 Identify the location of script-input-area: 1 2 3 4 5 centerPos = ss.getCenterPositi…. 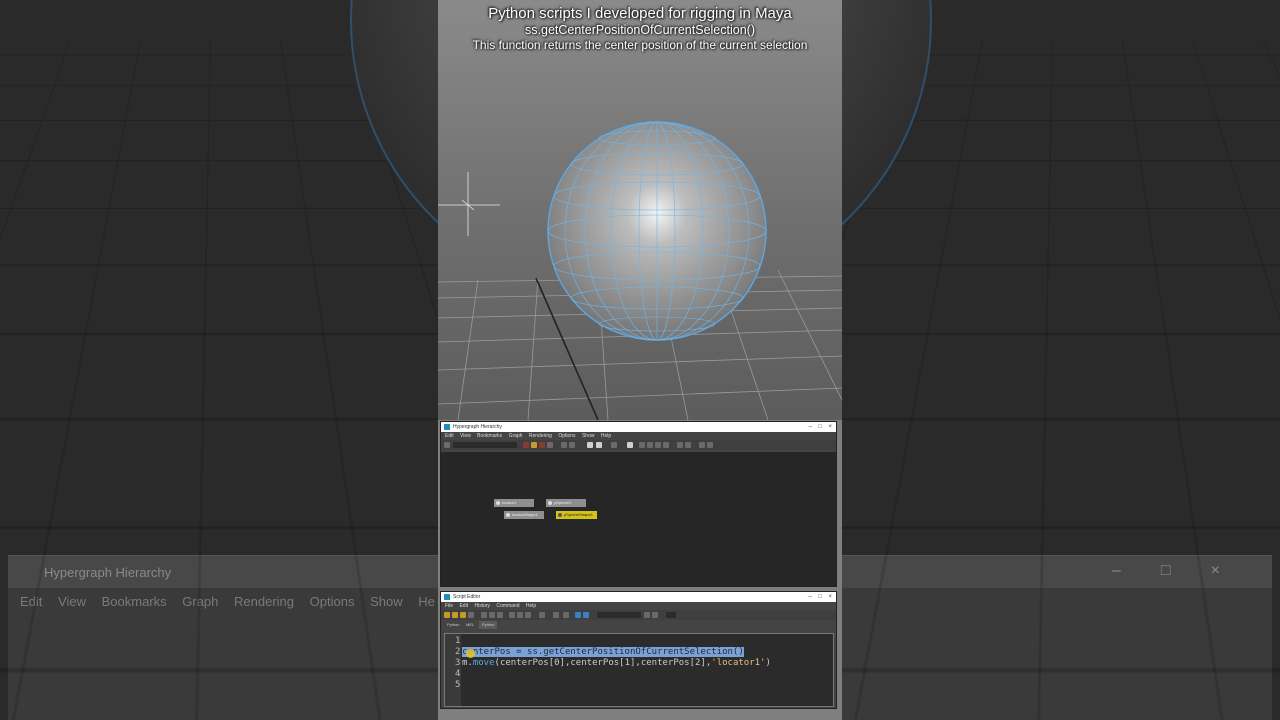
(639, 670).